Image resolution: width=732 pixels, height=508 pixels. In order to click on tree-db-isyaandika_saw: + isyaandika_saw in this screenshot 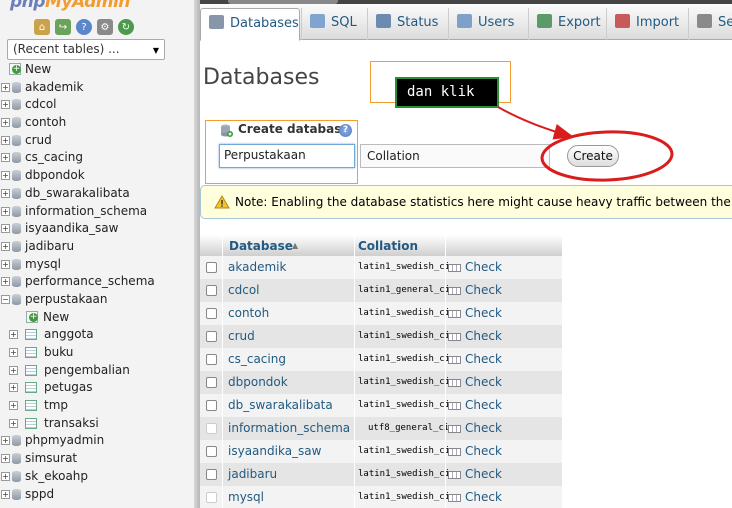, I will do `click(97, 229)`.